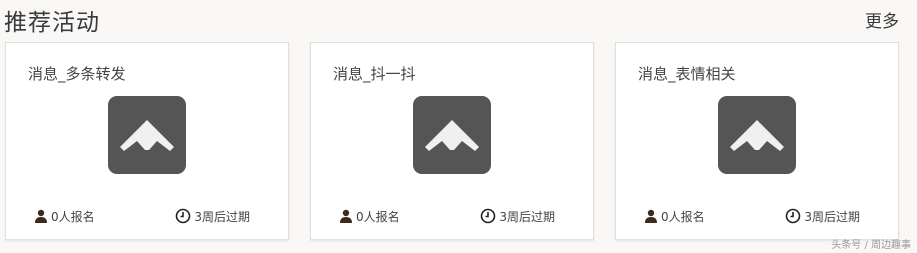  Describe the element at coordinates (52, 23) in the screenshot. I see `section-title: 推荐活动` at that location.